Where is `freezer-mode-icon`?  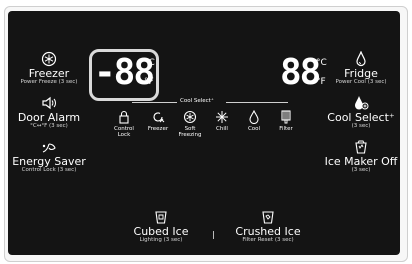
freezer-mode-icon is located at coordinates (159, 117).